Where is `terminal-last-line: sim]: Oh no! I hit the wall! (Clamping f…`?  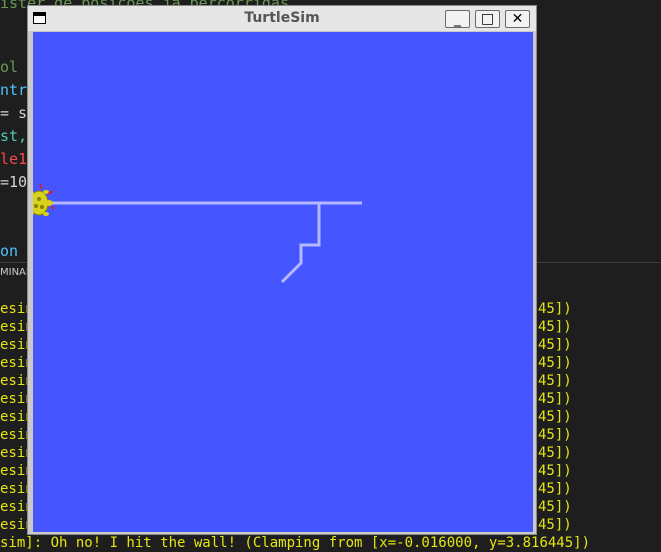 terminal-last-line: sim]: Oh no! I hit the wall! (Clamping f… is located at coordinates (295, 543).